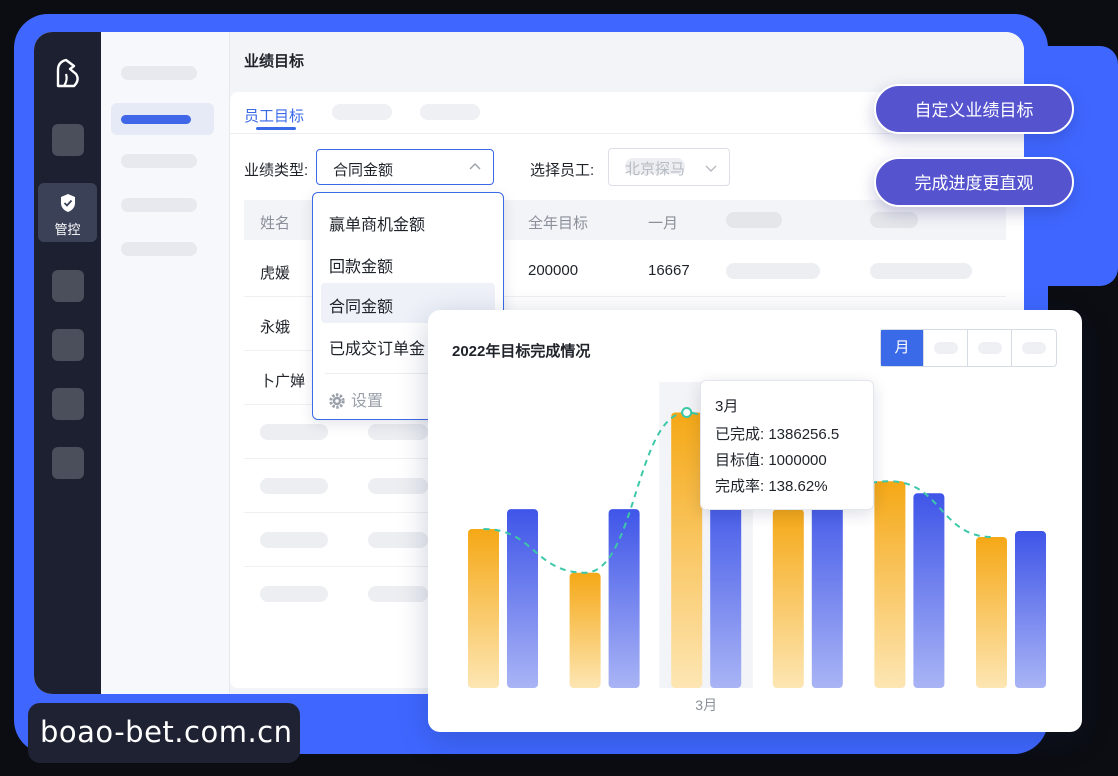  I want to click on row-jan: 16667, so click(669, 270).